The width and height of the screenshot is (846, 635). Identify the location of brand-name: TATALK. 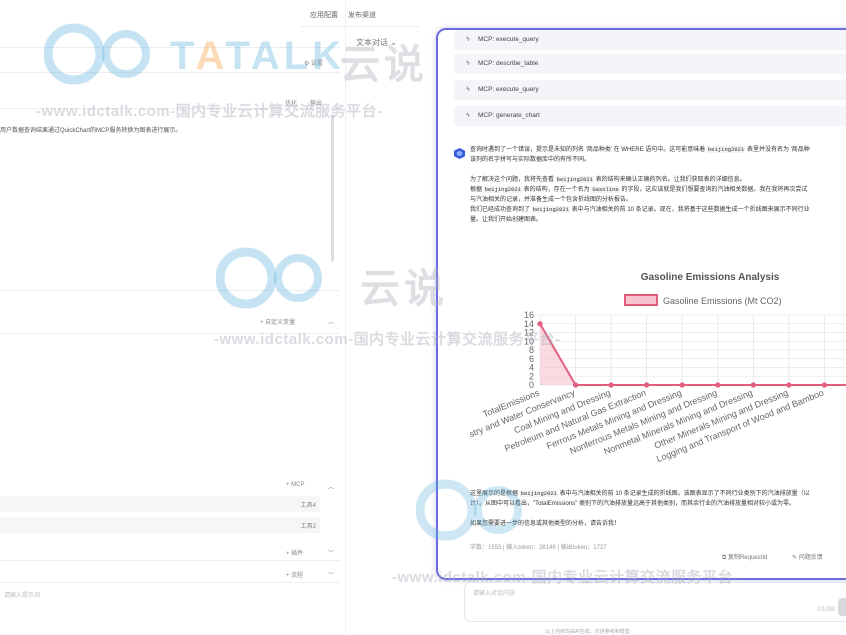
(258, 56).